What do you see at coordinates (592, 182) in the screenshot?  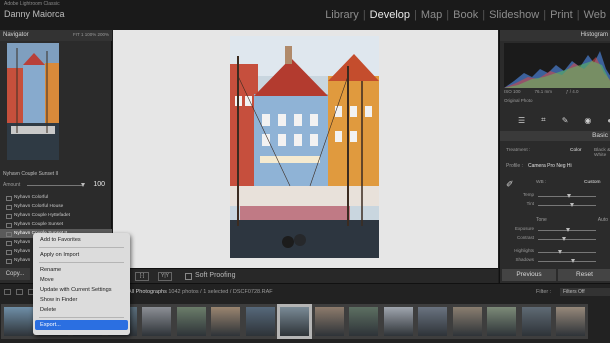 I see `wb-select: Custom` at bounding box center [592, 182].